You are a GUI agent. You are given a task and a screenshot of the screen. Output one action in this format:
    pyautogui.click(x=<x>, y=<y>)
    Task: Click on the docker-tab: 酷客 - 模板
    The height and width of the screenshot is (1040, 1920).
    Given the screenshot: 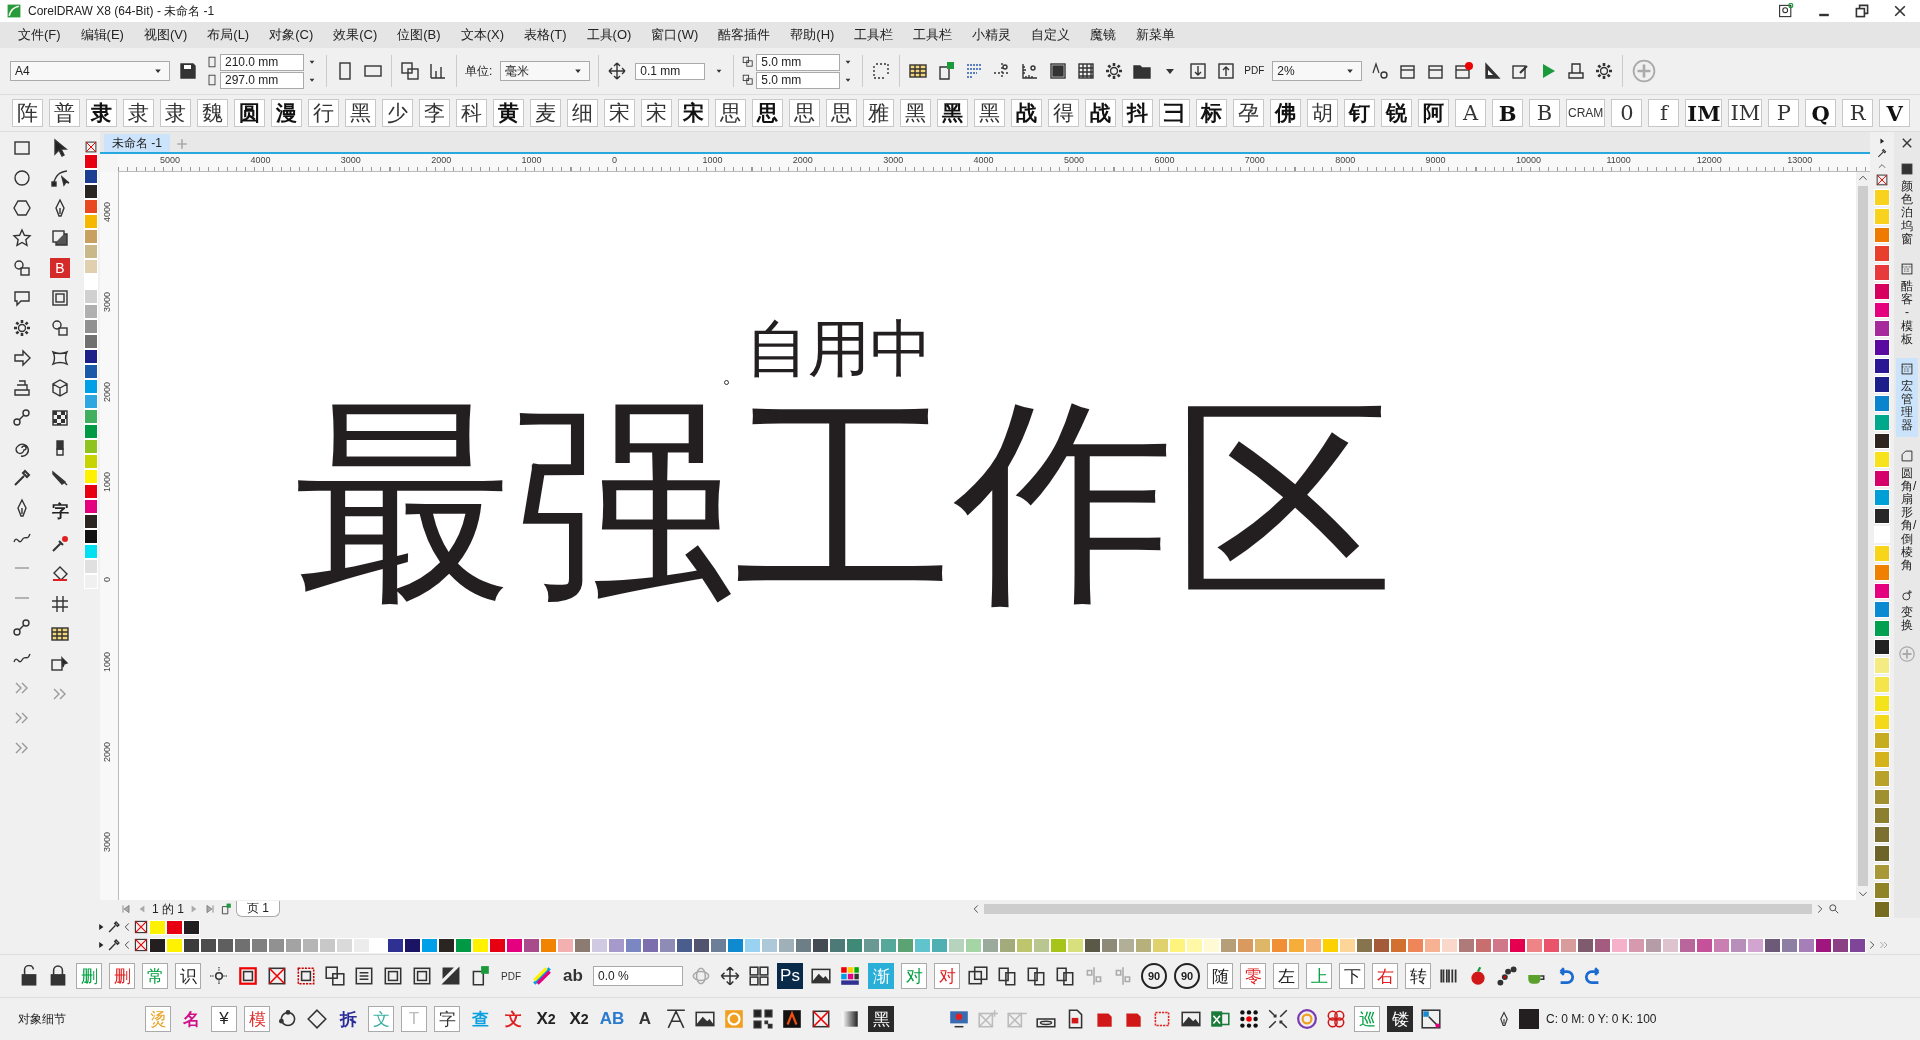 What is the action you would take?
    pyautogui.click(x=1907, y=303)
    